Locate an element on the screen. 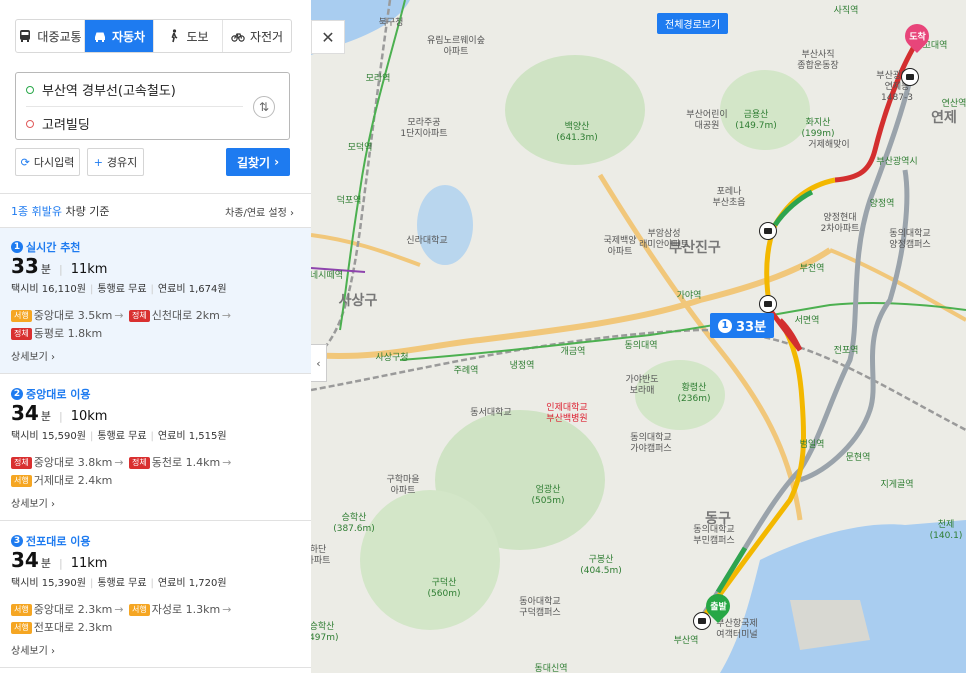 The image size is (966, 673). taxi-fare: 택시비 15,590원 is located at coordinates (48, 436).